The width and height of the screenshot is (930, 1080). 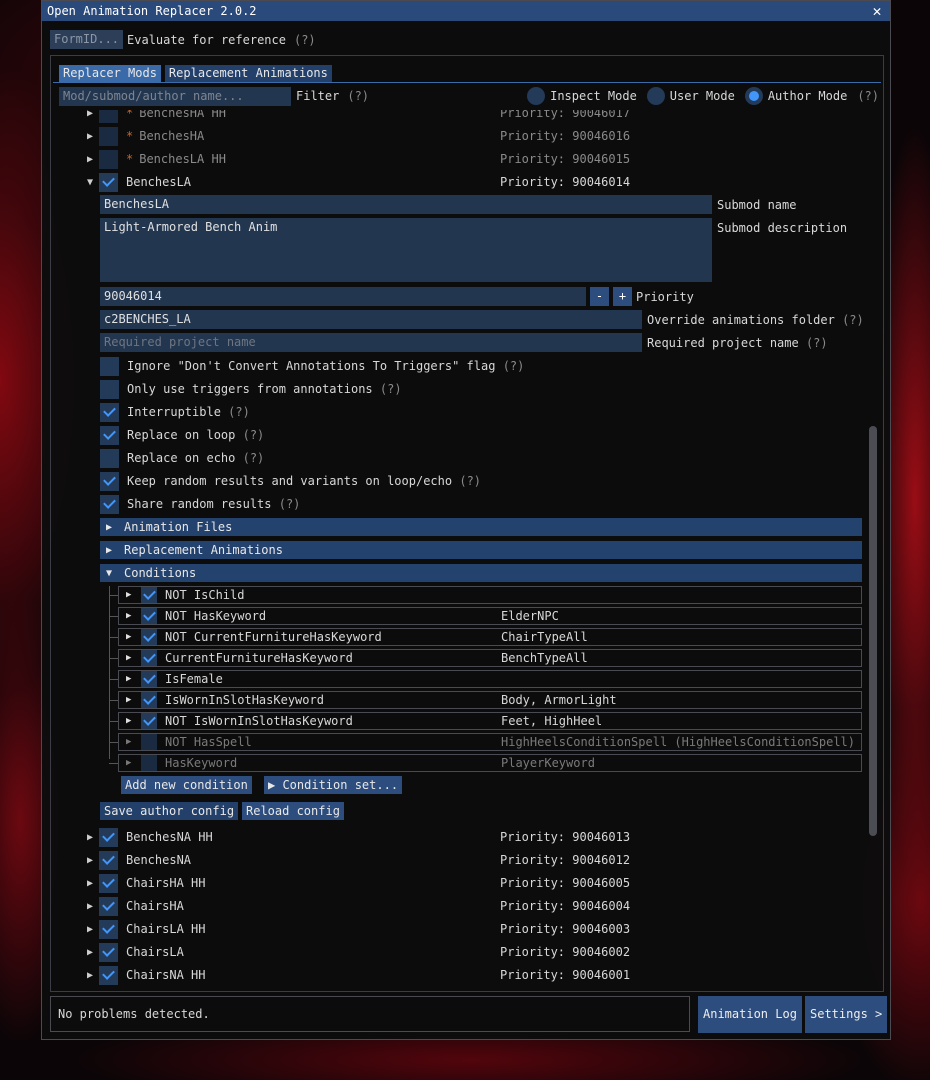 I want to click on submod-row: ▶ ChairsHA Priority: 90046004, so click(x=358, y=906).